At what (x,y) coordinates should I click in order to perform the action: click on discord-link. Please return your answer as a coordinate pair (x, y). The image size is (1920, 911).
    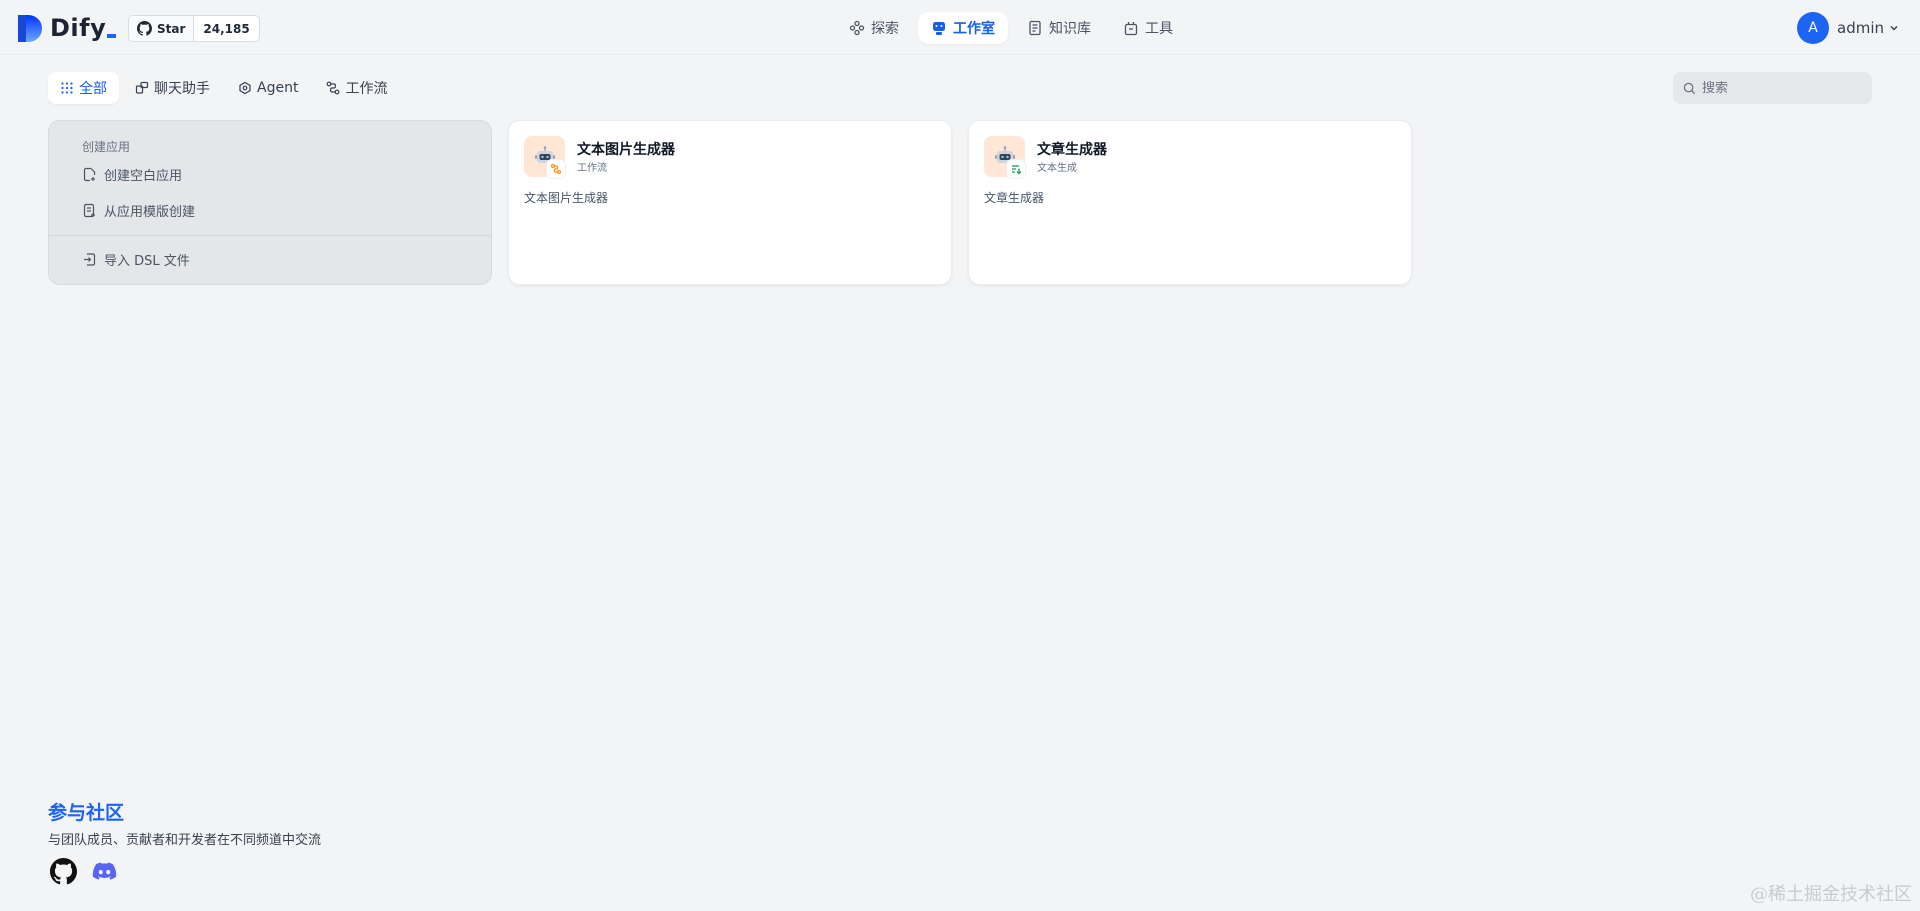
    Looking at the image, I should click on (104, 871).